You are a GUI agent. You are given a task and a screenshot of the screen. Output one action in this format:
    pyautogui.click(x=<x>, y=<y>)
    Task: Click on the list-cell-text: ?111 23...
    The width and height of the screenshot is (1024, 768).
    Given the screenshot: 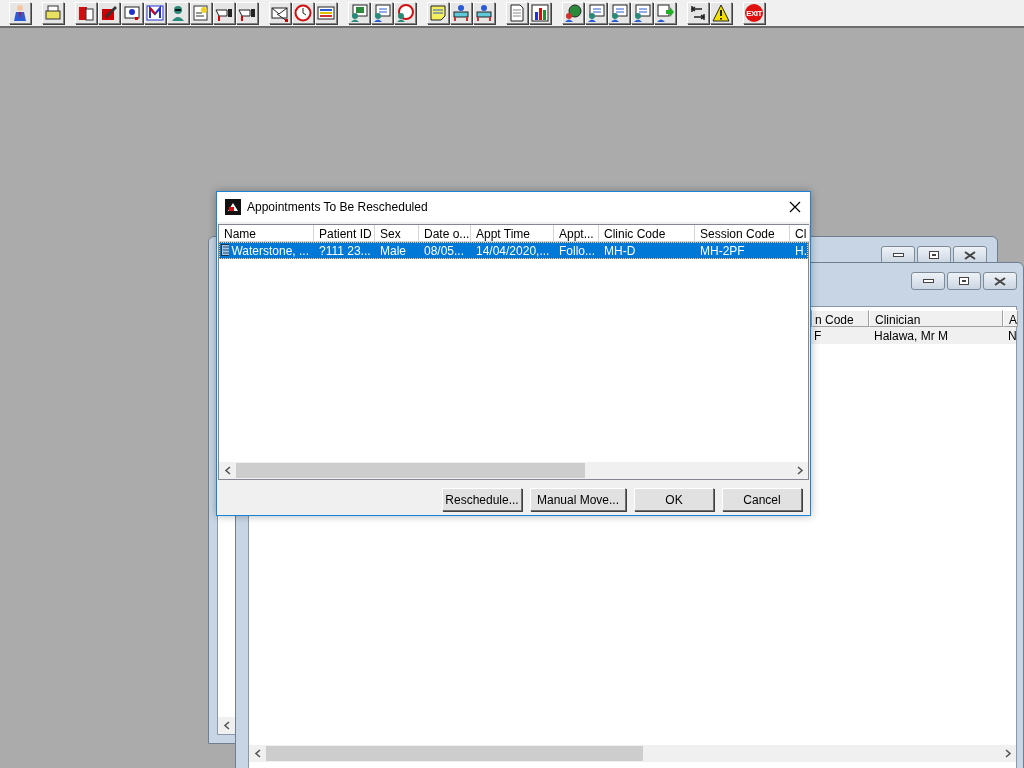 What is the action you would take?
    pyautogui.click(x=345, y=250)
    